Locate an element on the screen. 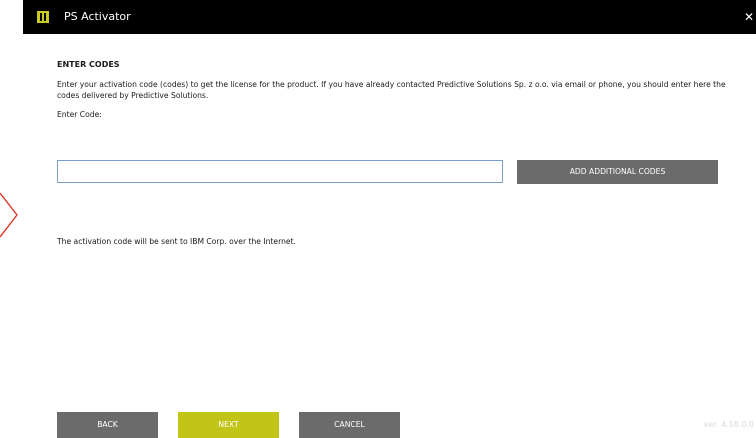 Image resolution: width=756 pixels, height=438 pixels. next-button: NEXT is located at coordinates (228, 425).